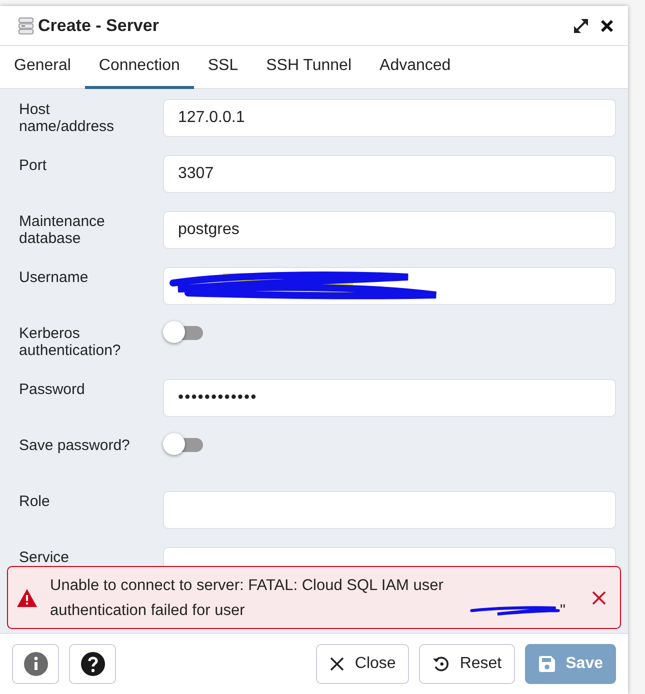  Describe the element at coordinates (35, 501) in the screenshot. I see `field-label: Role` at that location.